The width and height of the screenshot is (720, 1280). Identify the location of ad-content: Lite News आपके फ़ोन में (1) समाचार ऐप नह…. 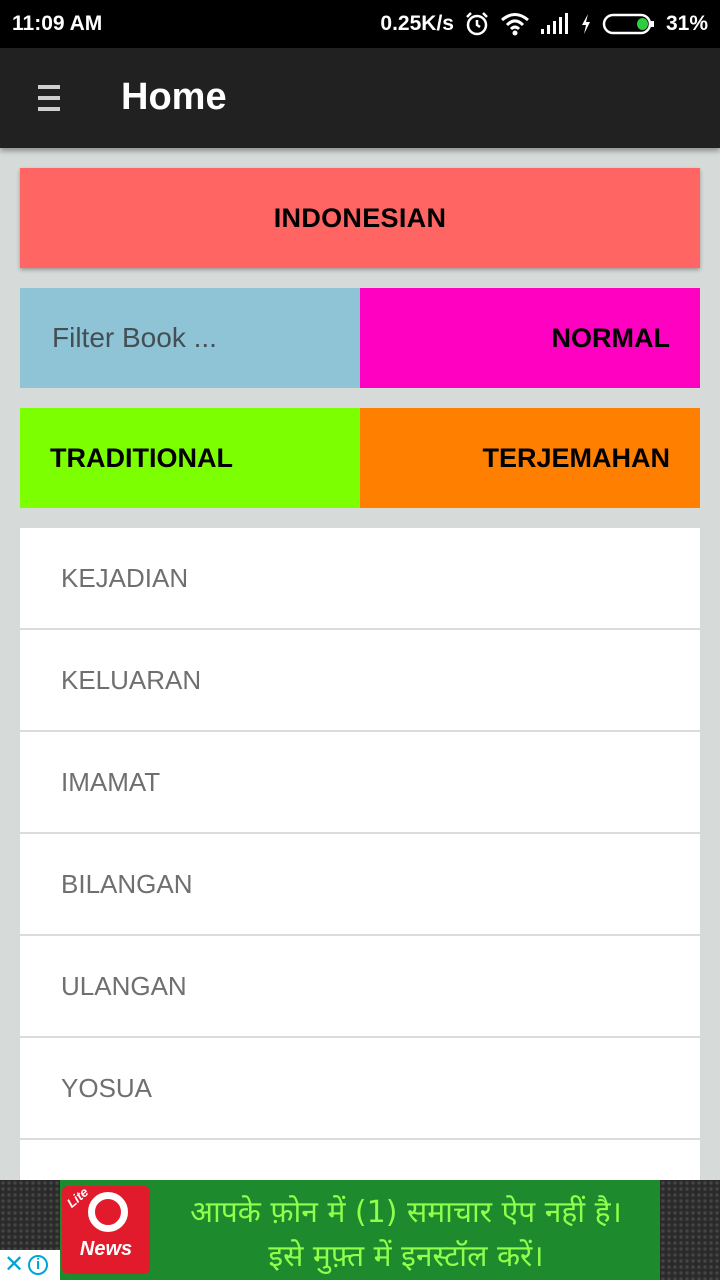
(360, 1230).